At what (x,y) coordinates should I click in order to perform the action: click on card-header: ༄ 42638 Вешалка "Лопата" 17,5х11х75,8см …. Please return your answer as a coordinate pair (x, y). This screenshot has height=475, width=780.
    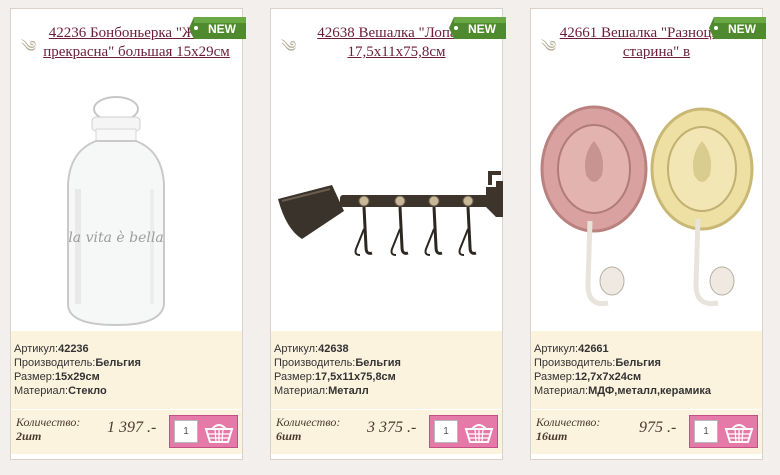
    Looking at the image, I should click on (388, 51).